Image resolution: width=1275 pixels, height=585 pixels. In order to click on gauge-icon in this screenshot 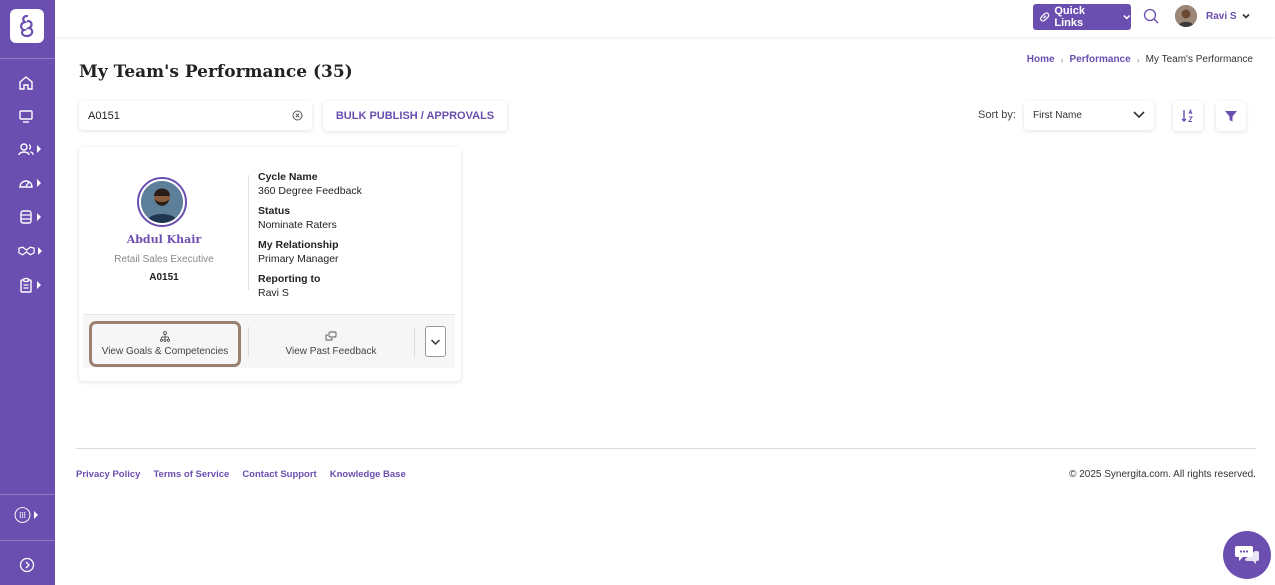, I will do `click(26, 184)`.